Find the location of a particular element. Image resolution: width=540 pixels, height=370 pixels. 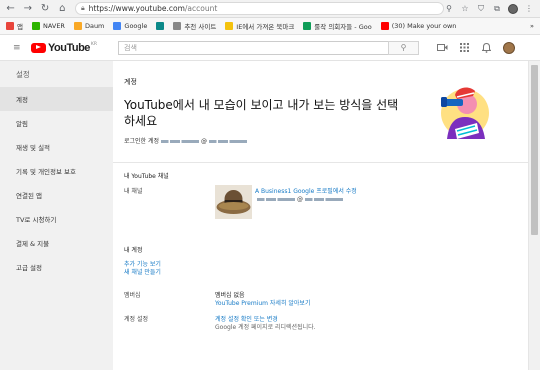

extension-icon: ⧉ is located at coordinates (497, 9).